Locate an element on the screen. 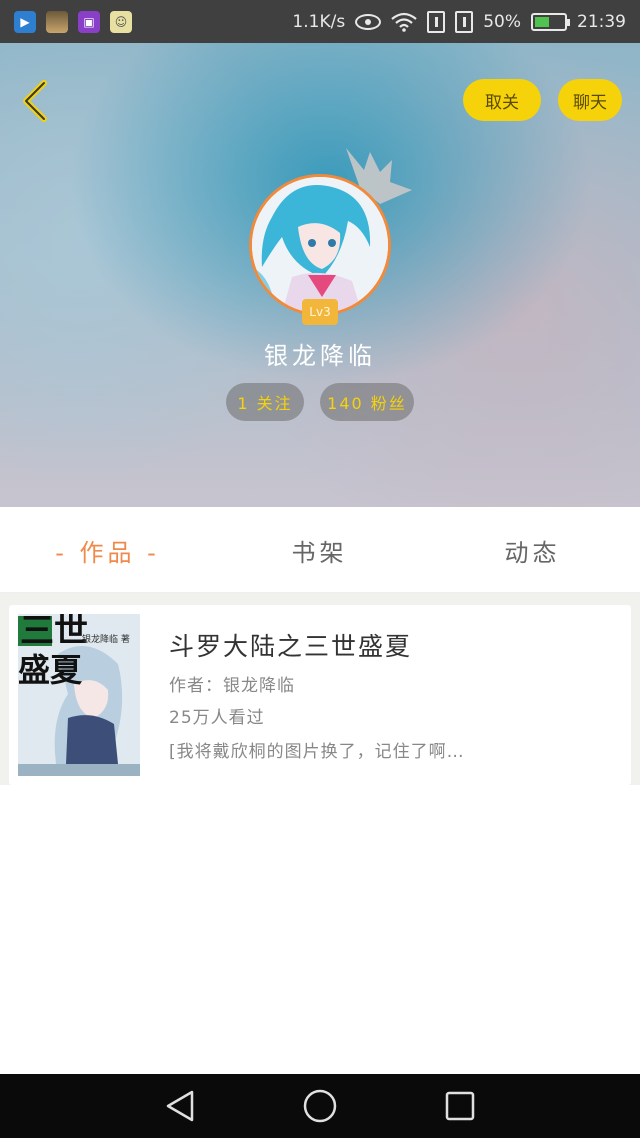  nav-back-button is located at coordinates (180, 1106).